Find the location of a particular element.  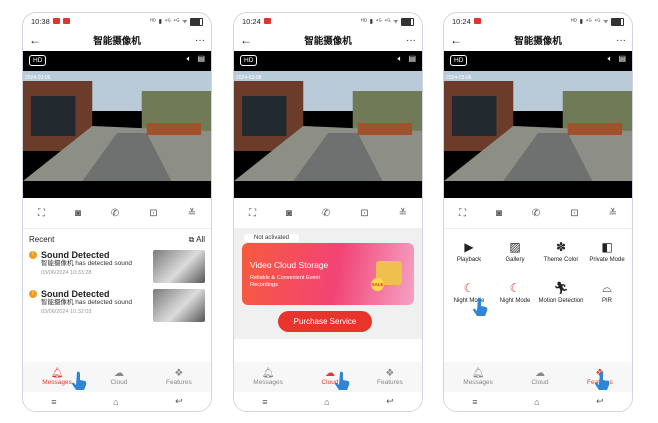

event-time: 03/06/2024 10:33:28 is located at coordinates (66, 273).